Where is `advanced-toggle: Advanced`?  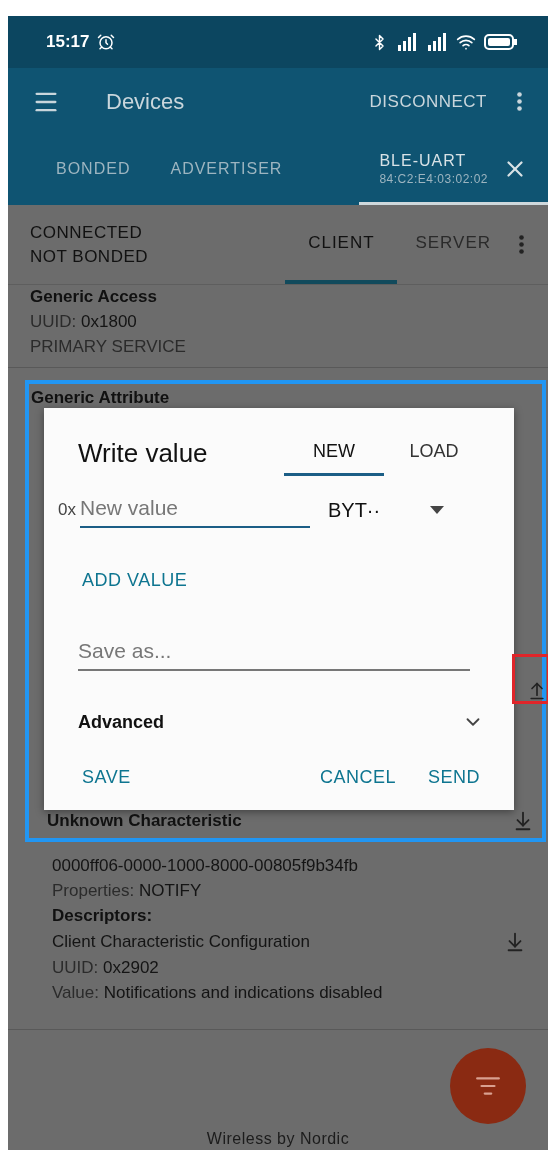 advanced-toggle: Advanced is located at coordinates (281, 722).